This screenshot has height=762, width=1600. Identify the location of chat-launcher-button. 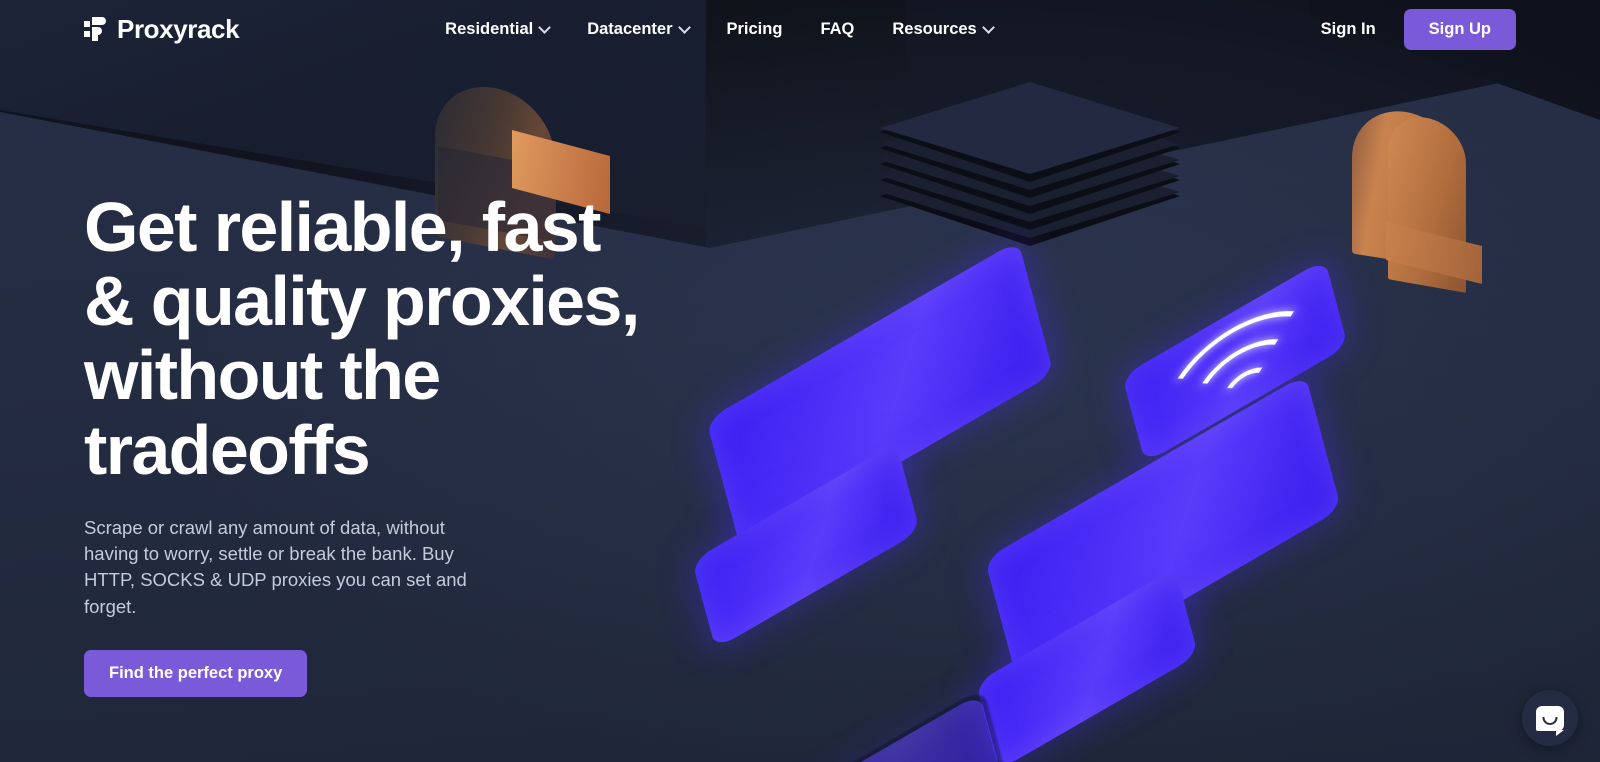
(1550, 718).